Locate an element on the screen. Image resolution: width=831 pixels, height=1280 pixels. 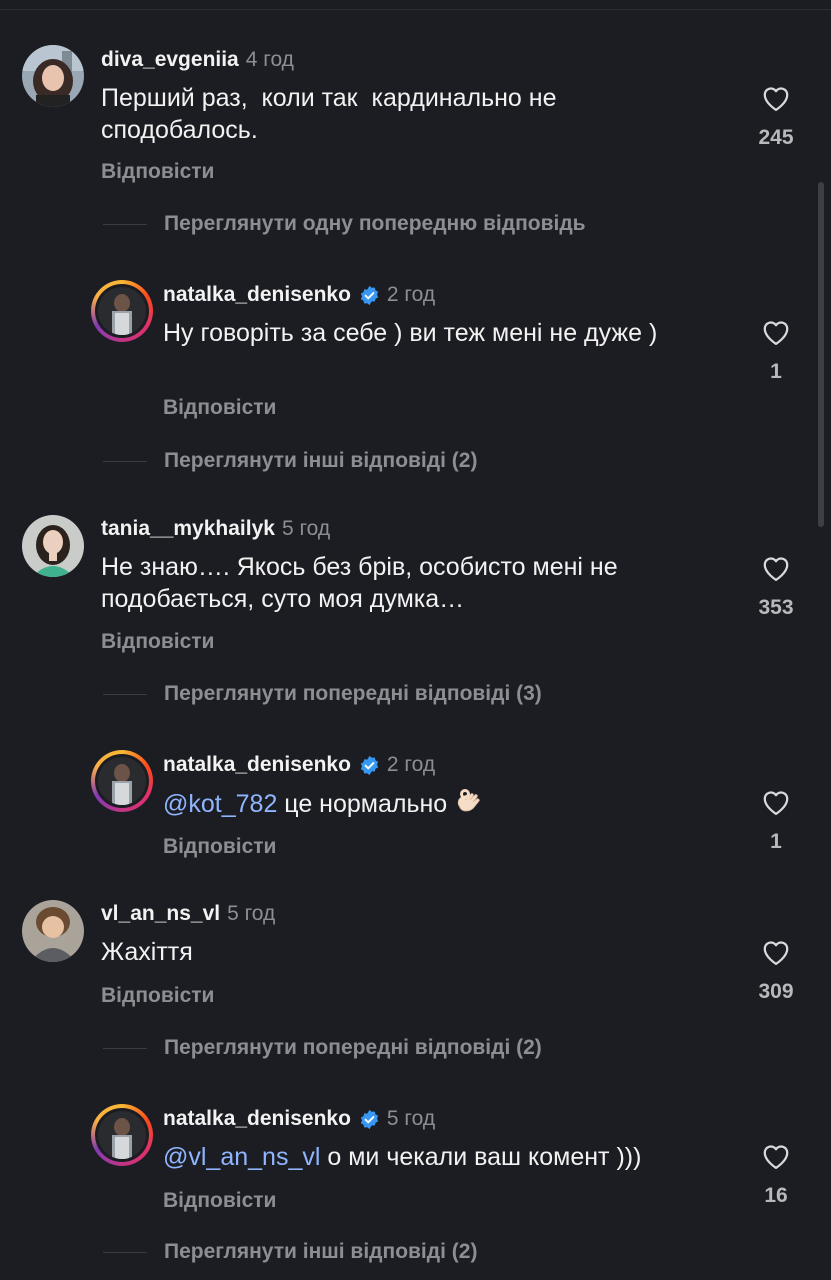
like-count: 245 is located at coordinates (776, 137).